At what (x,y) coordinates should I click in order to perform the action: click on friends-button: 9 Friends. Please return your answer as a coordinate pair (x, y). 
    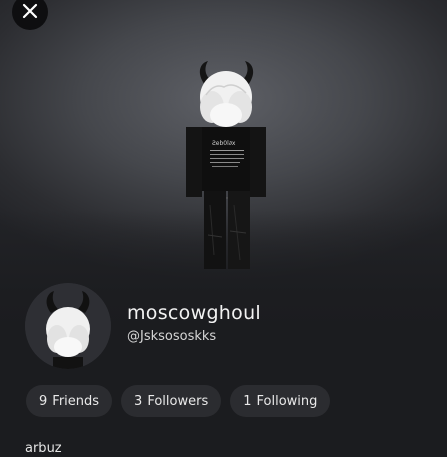
    Looking at the image, I should click on (69, 401).